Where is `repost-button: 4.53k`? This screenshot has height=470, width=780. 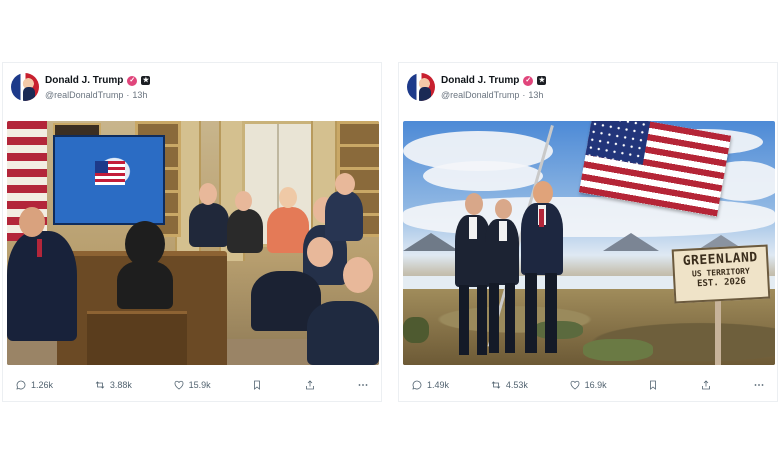
repost-button: 4.53k is located at coordinates (509, 385).